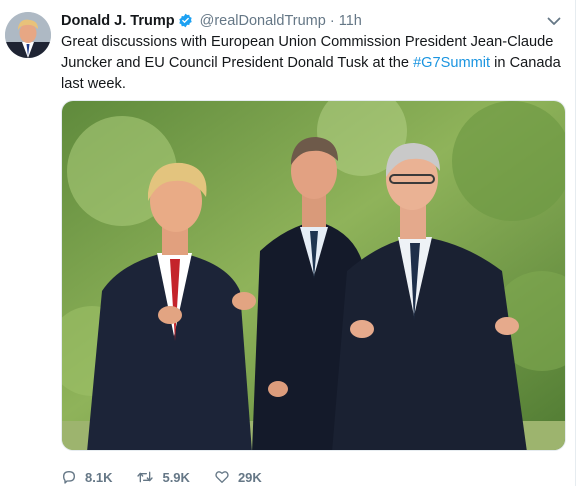  I want to click on like-button: 29K, so click(238, 477).